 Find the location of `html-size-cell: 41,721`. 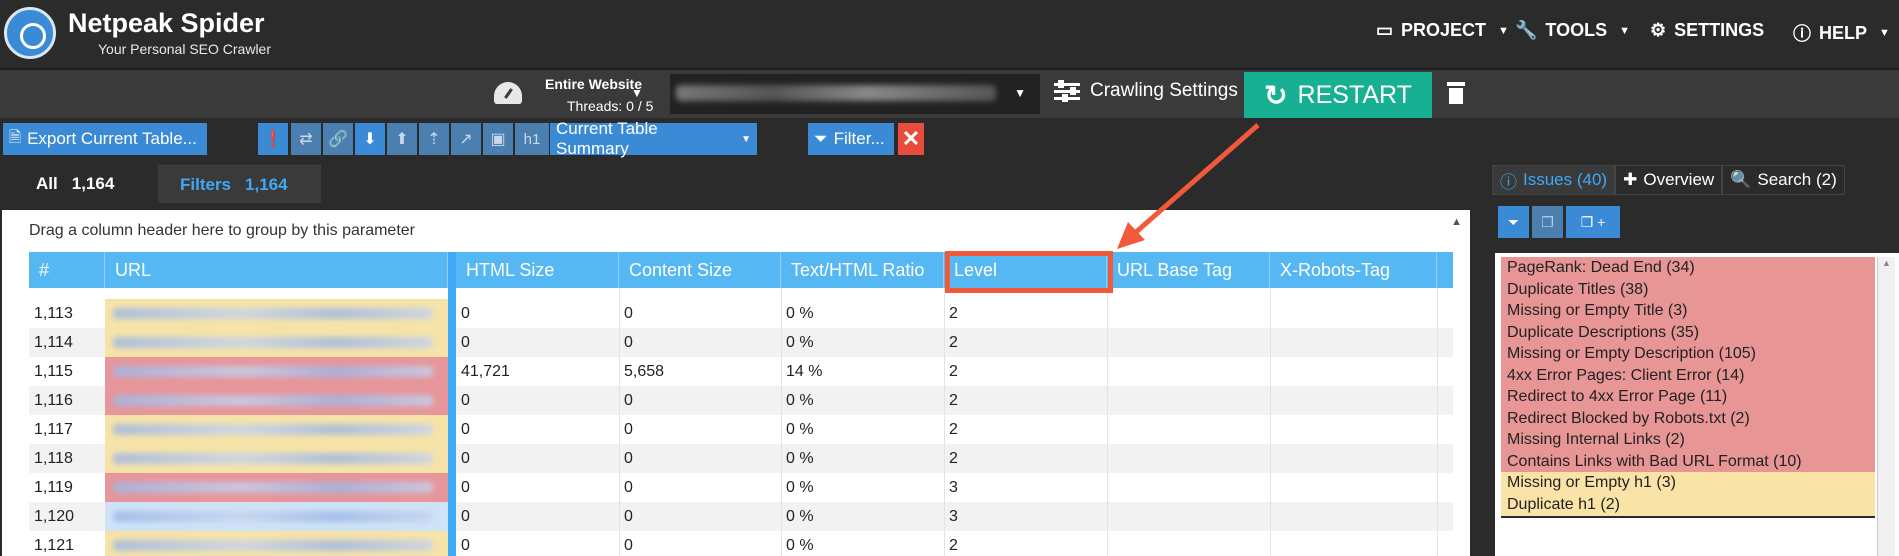

html-size-cell: 41,721 is located at coordinates (485, 371).